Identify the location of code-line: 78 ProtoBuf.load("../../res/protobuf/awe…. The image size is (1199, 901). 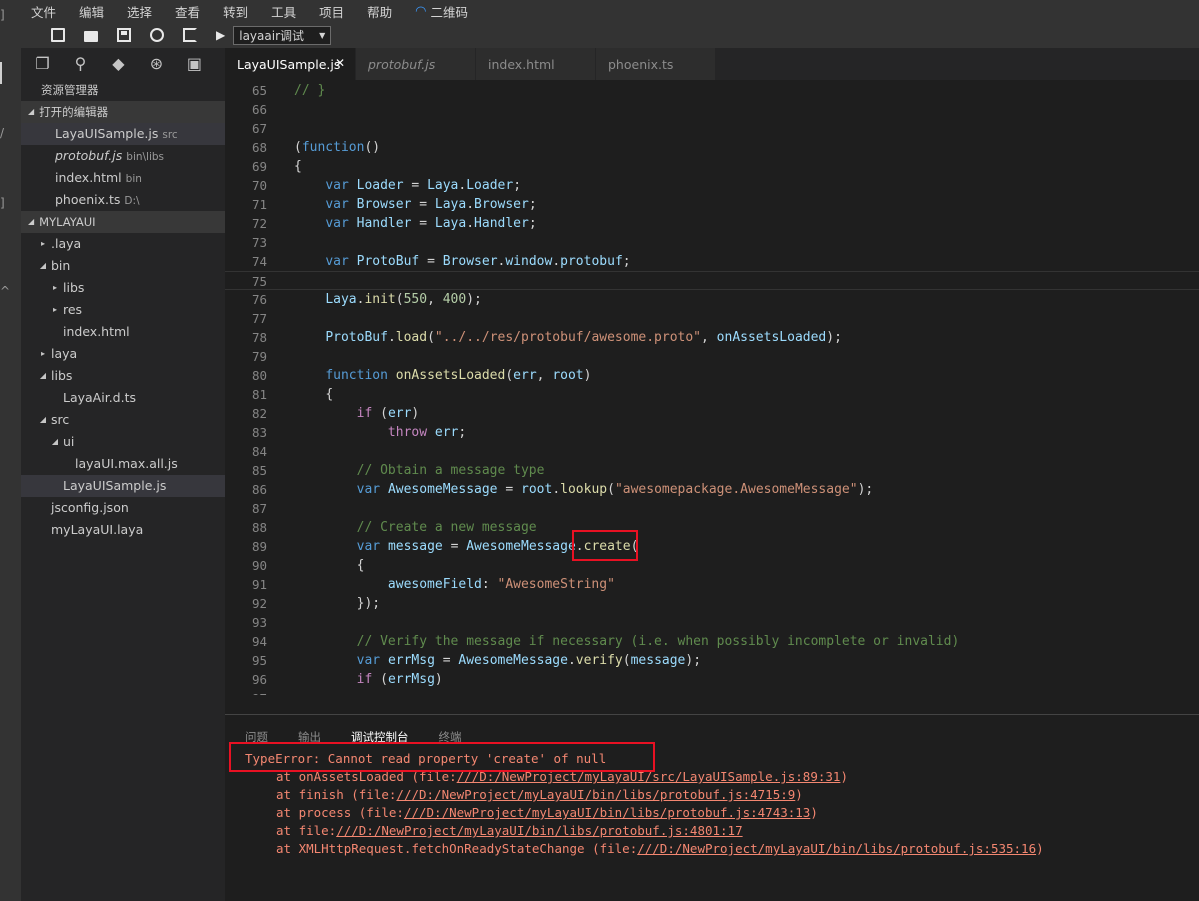
(546, 337).